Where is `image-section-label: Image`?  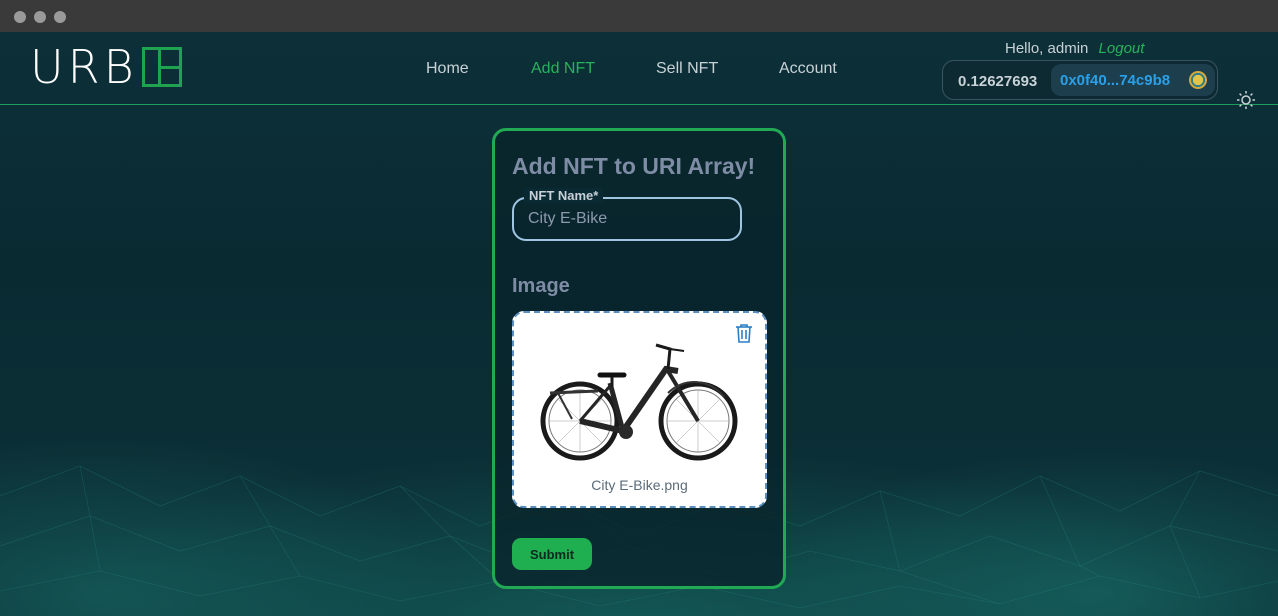
image-section-label: Image is located at coordinates (541, 286).